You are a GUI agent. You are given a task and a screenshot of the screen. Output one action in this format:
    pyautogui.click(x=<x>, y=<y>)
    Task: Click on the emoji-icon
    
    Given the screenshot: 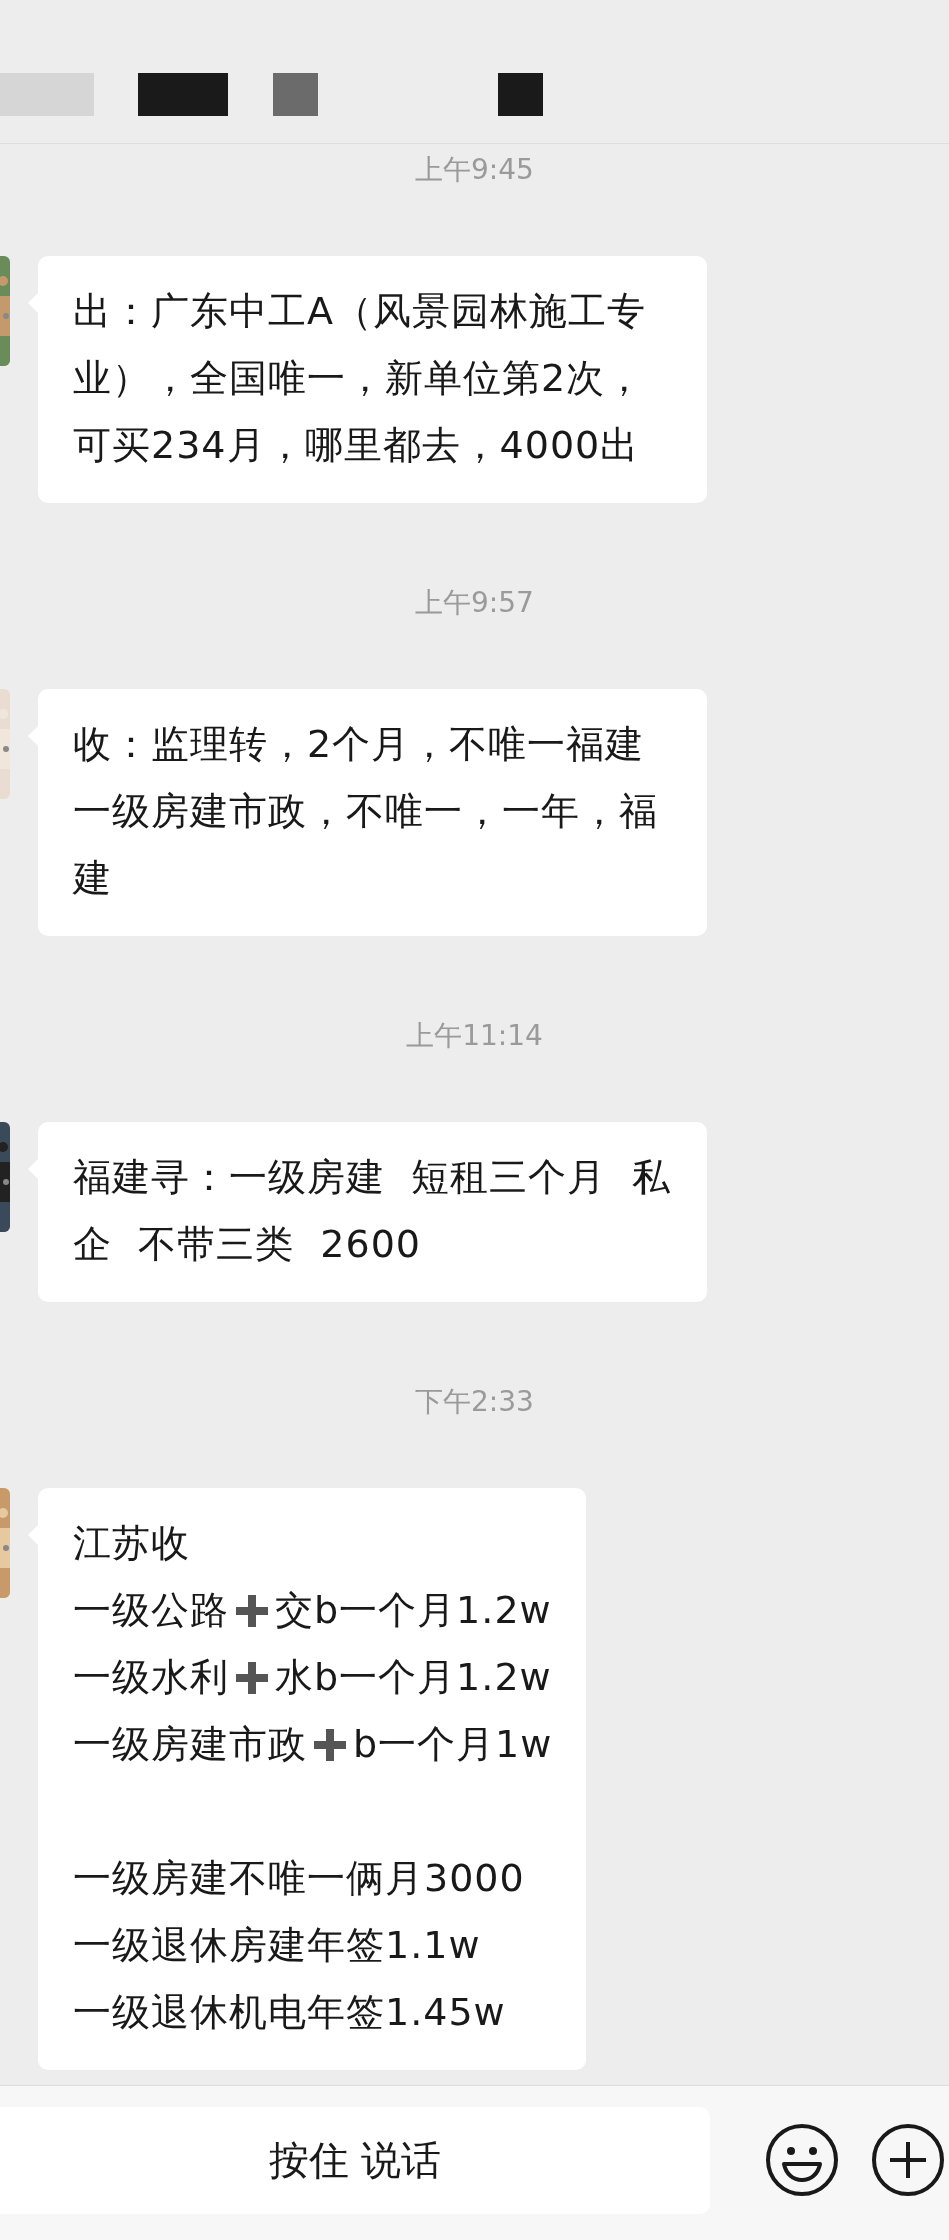 What is the action you would take?
    pyautogui.click(x=802, y=2160)
    